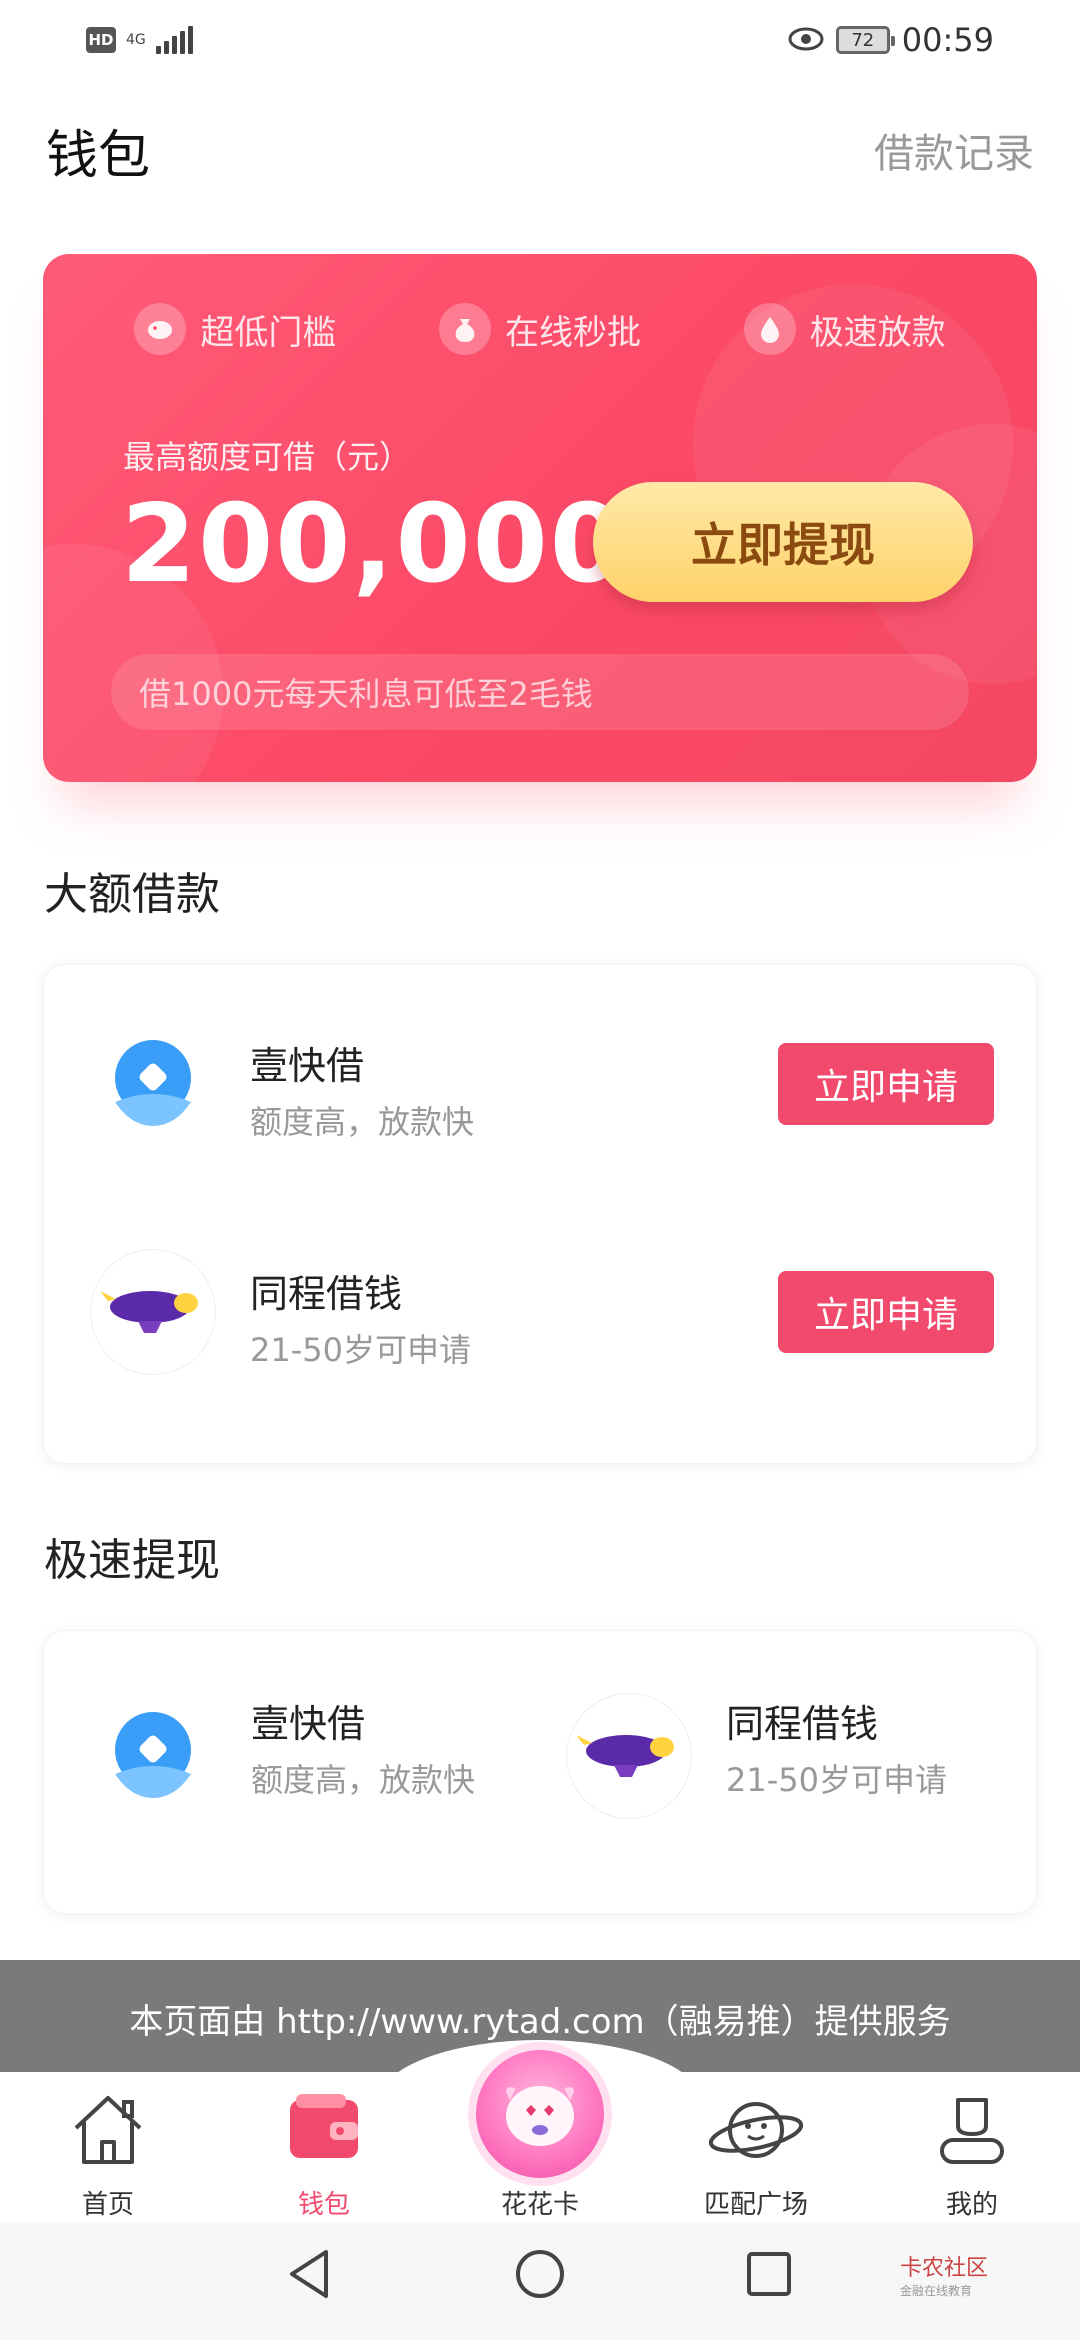  What do you see at coordinates (947, 40) in the screenshot?
I see `status-time: 00:59` at bounding box center [947, 40].